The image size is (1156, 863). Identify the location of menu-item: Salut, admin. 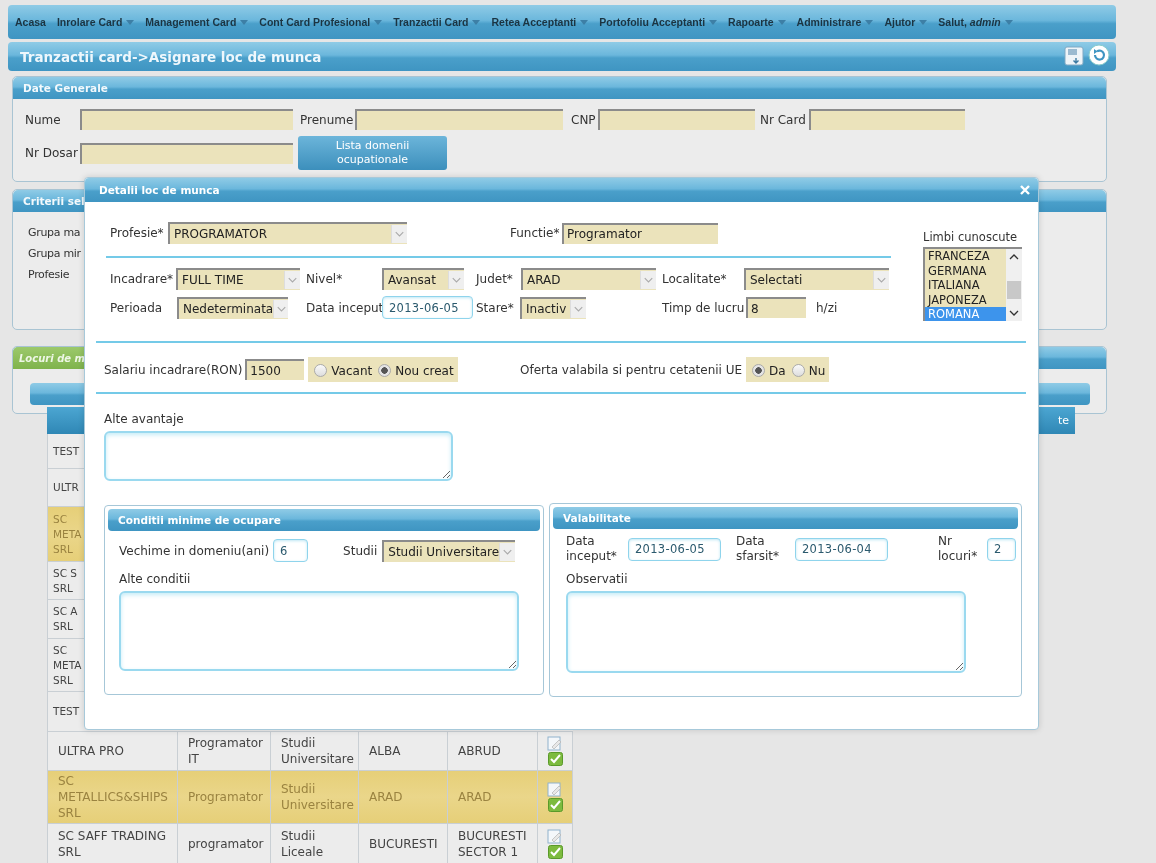
(975, 22).